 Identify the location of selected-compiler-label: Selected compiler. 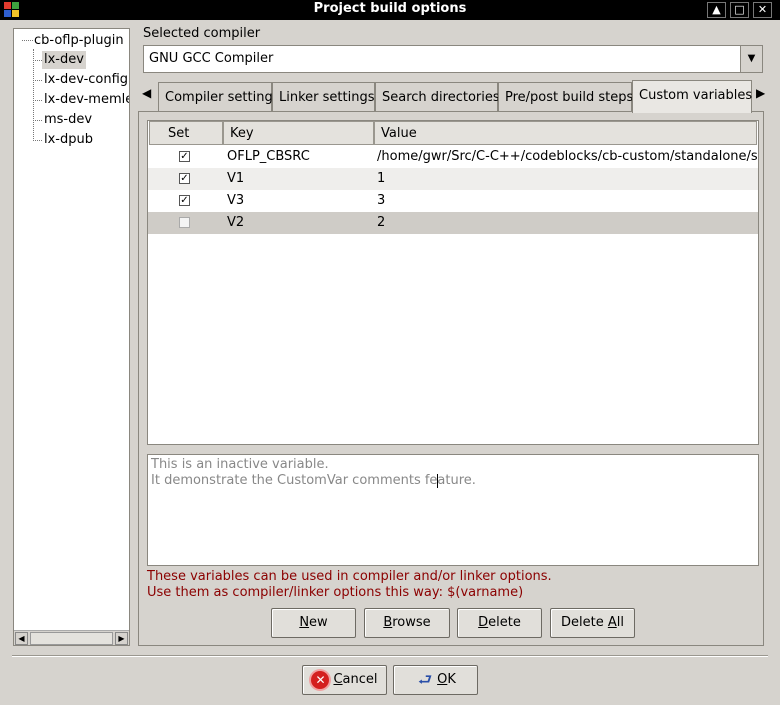
(202, 33).